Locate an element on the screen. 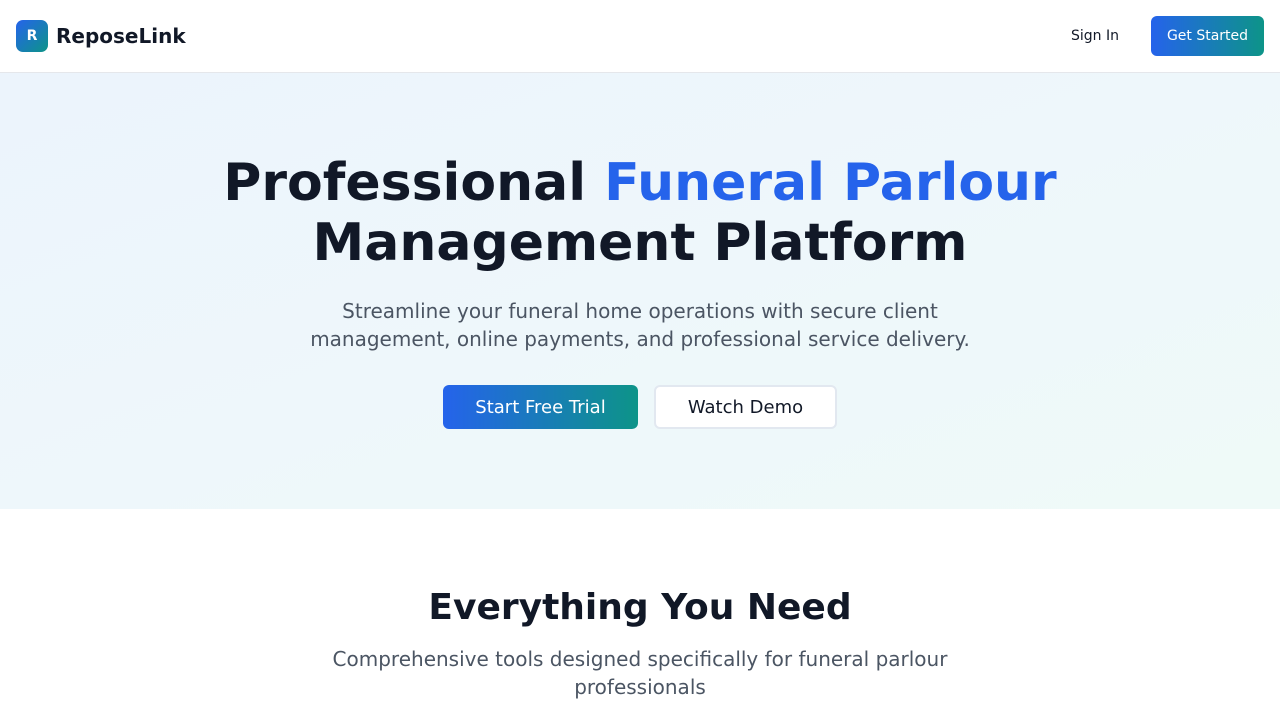 Image resolution: width=1280 pixels, height=720 pixels. sign-in-button: Sign In is located at coordinates (1095, 36).